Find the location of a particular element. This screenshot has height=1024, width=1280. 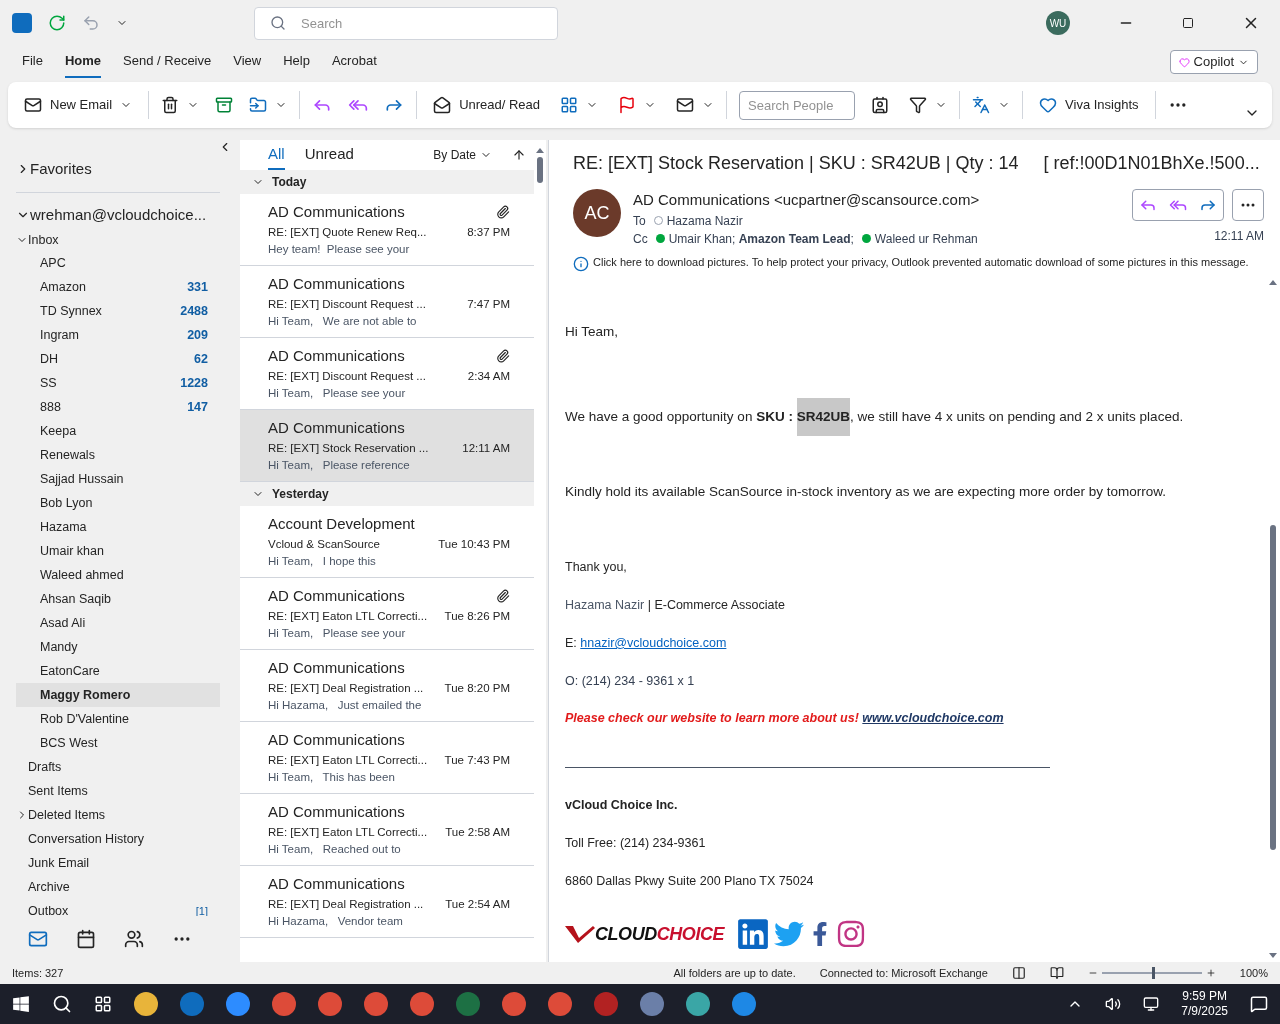

folder-item: Waleed ahmed is located at coordinates (118, 575).